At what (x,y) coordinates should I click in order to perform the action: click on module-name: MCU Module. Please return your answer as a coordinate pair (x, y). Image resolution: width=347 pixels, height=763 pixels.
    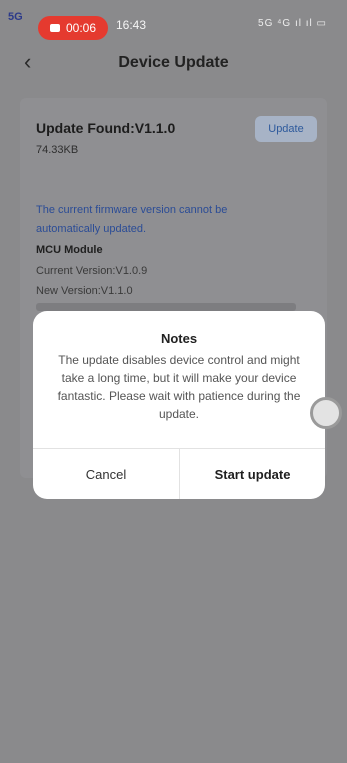
    Looking at the image, I should click on (69, 250).